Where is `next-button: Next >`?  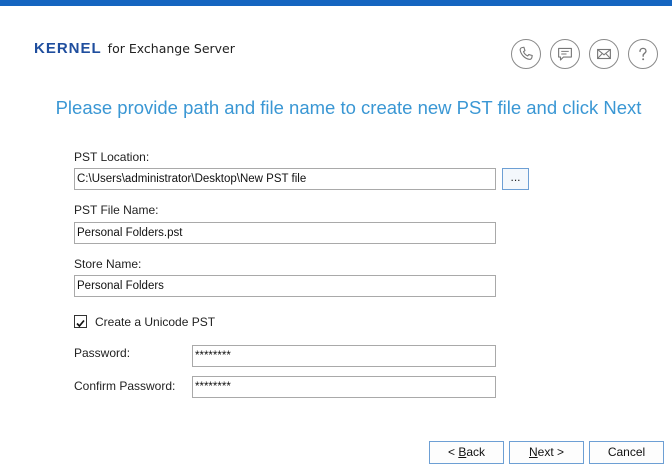
next-button: Next > is located at coordinates (546, 452).